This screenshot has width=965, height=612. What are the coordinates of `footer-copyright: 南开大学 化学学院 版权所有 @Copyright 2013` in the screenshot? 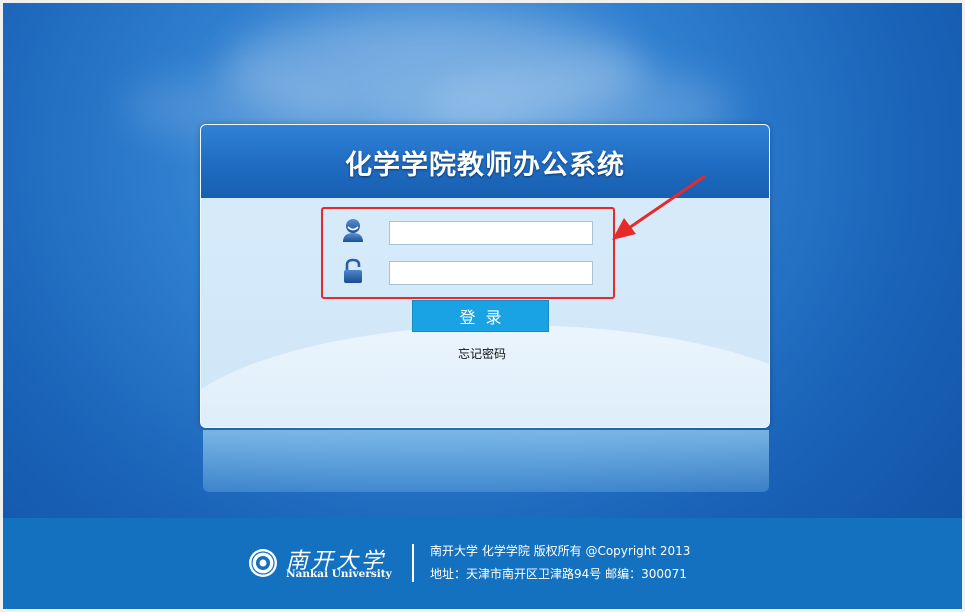 It's located at (560, 551).